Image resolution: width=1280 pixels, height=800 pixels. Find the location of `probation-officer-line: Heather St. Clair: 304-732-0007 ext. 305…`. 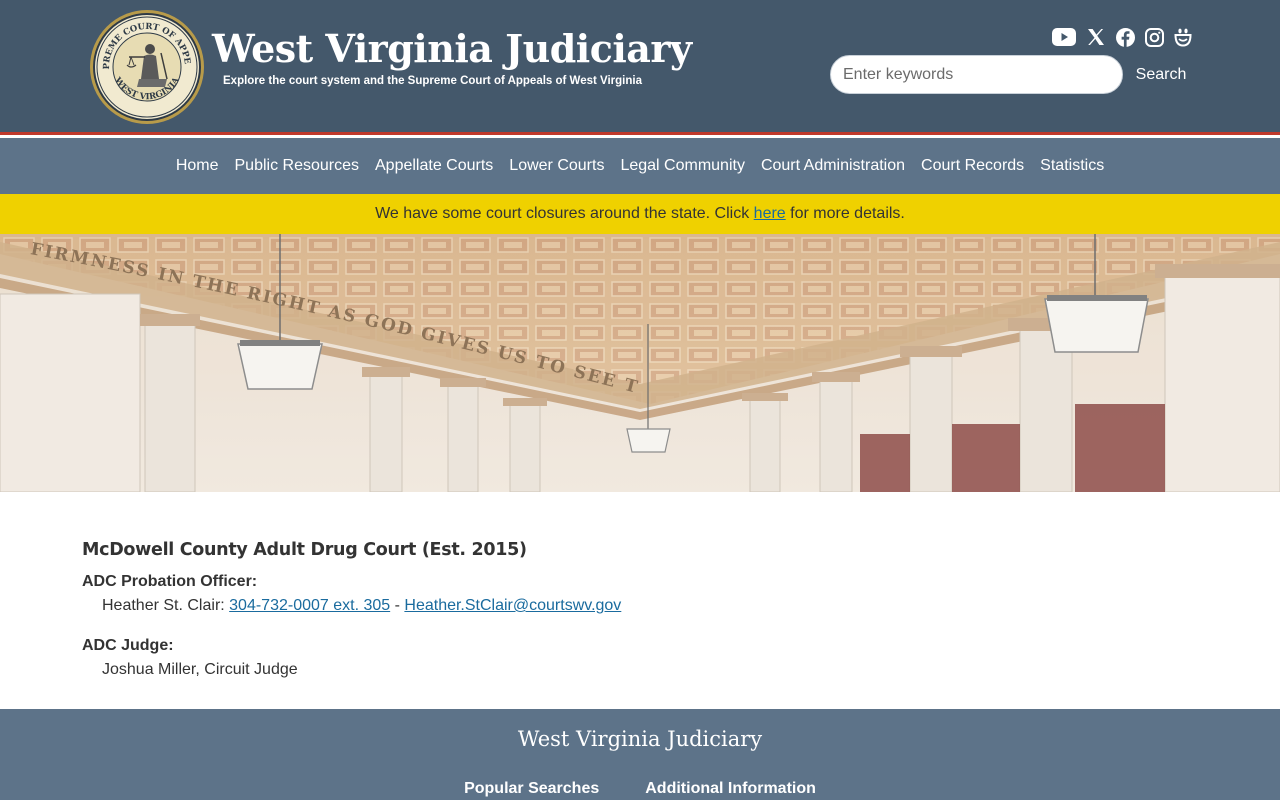

probation-officer-line: Heather St. Clair: 304-732-0007 ext. 305… is located at coordinates (642, 606).